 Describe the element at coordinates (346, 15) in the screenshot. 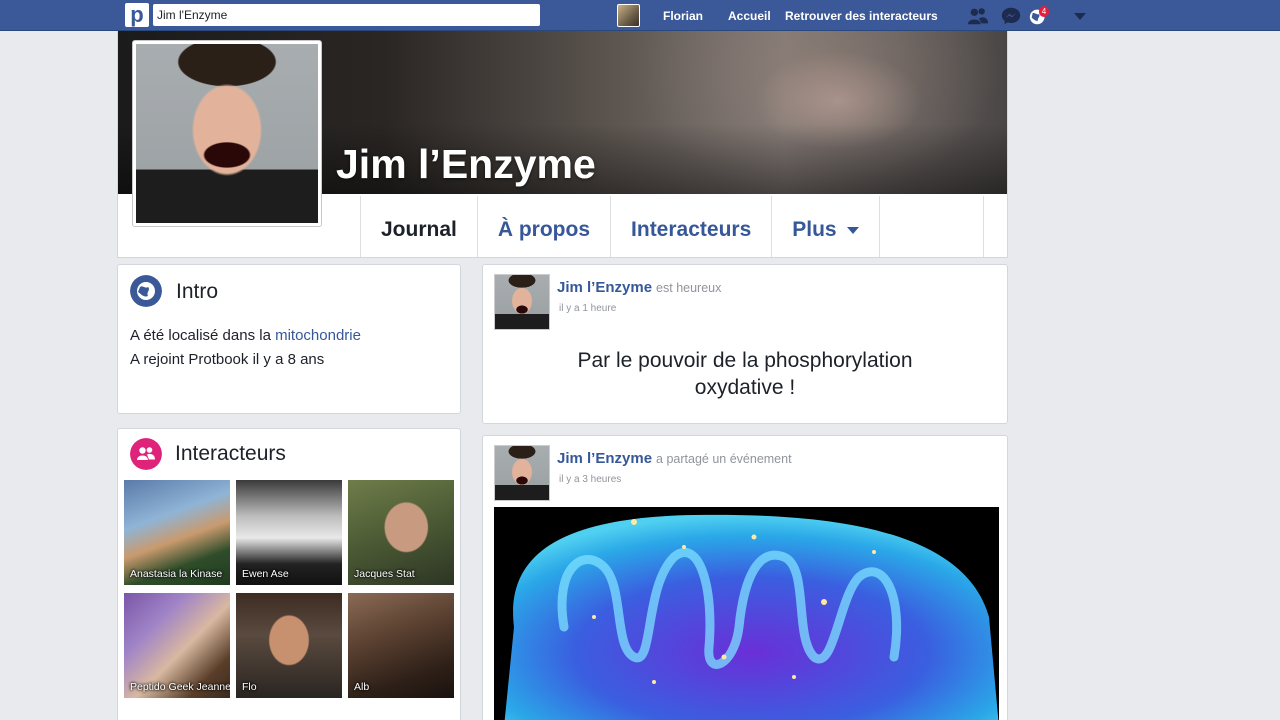

I see `search-input` at that location.